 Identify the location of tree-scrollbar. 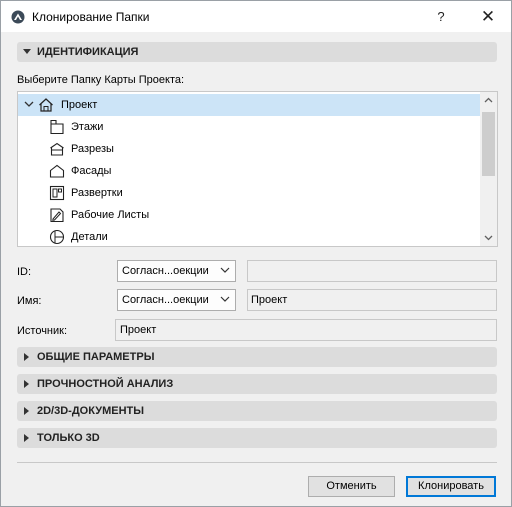
(488, 169).